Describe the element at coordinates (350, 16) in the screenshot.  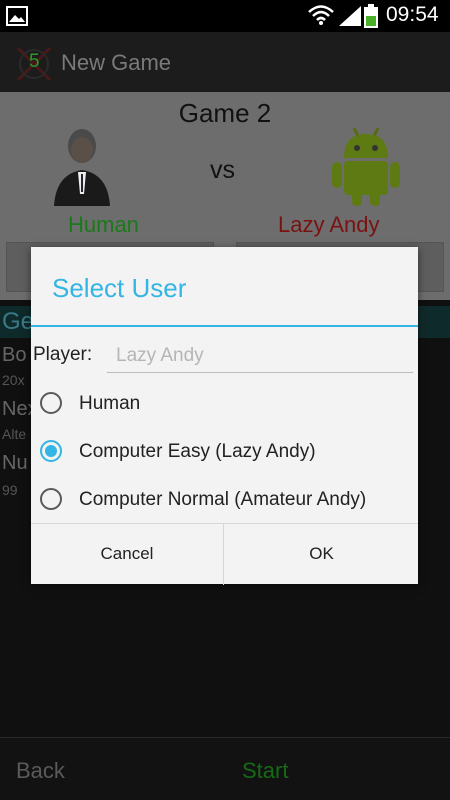
I see `signal-icon` at that location.